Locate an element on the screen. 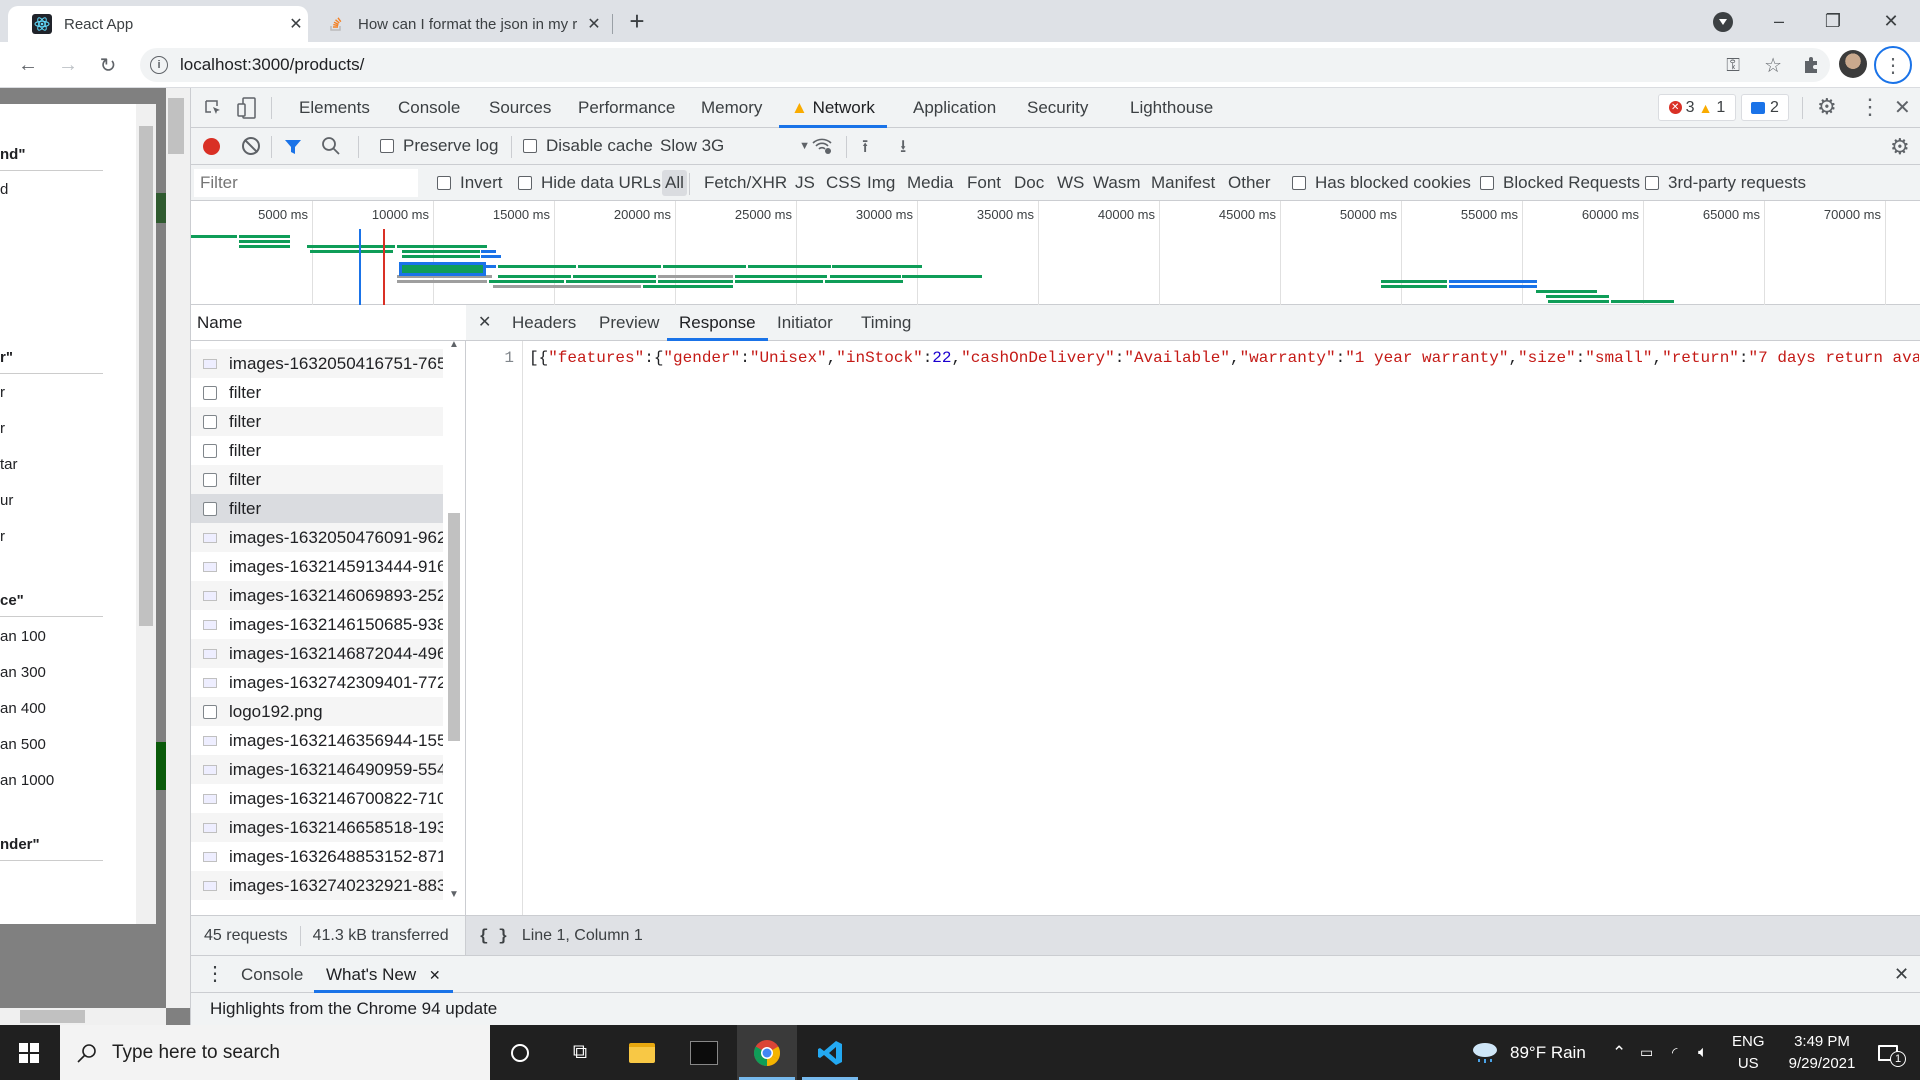 This screenshot has width=1920, height=1080. inspect-element-icon is located at coordinates (213, 108).